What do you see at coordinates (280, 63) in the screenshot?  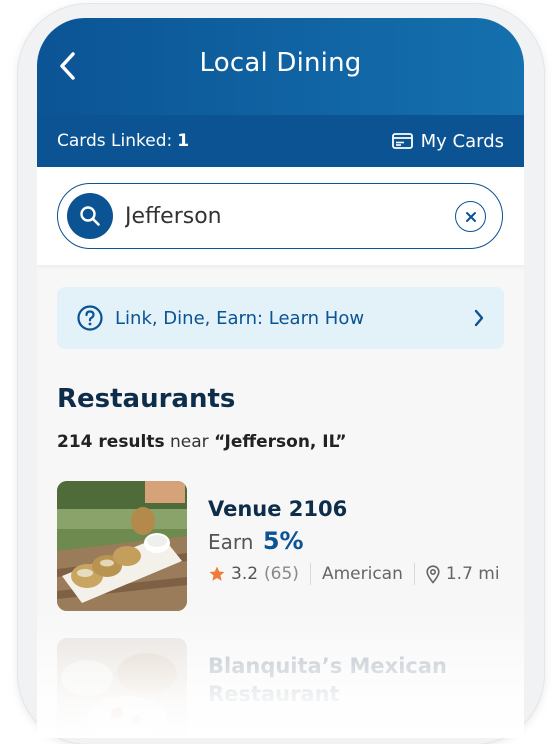 I see `page-title: Local Dining` at bounding box center [280, 63].